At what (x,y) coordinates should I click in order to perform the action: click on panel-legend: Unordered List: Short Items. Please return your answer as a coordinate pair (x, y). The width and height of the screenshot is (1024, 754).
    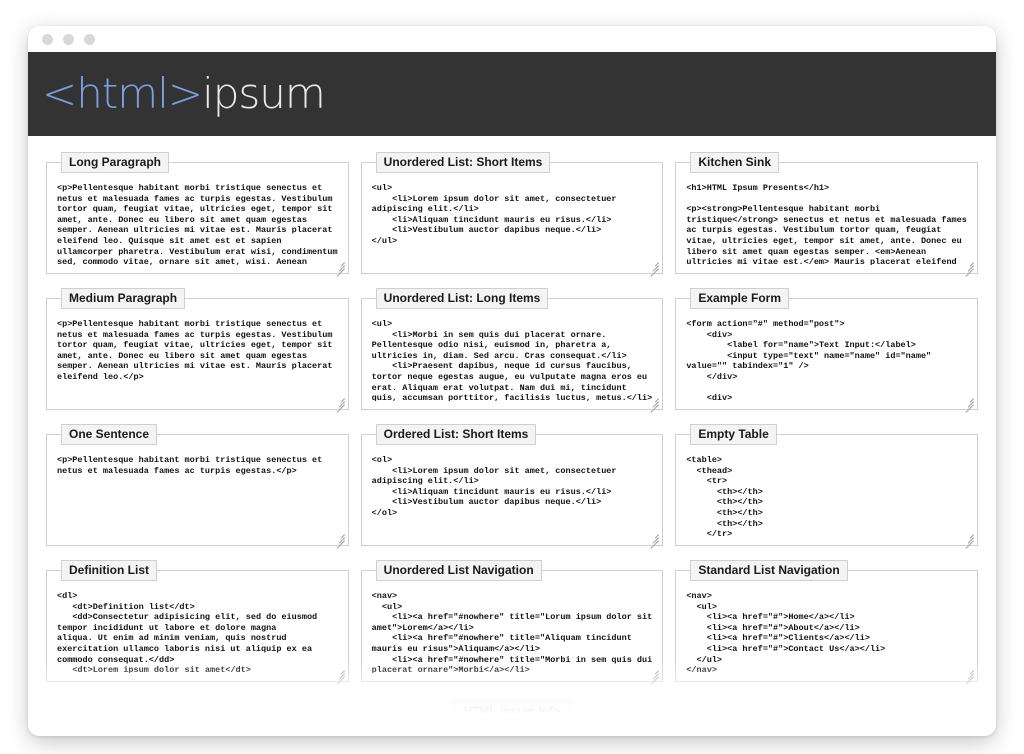
    Looking at the image, I should click on (463, 162).